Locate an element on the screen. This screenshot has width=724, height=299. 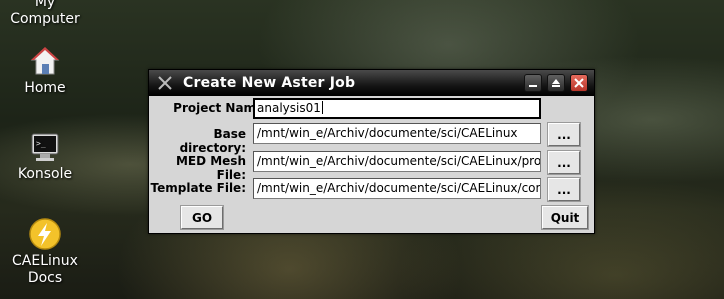
project-name-label: Project Name: is located at coordinates (221, 108).